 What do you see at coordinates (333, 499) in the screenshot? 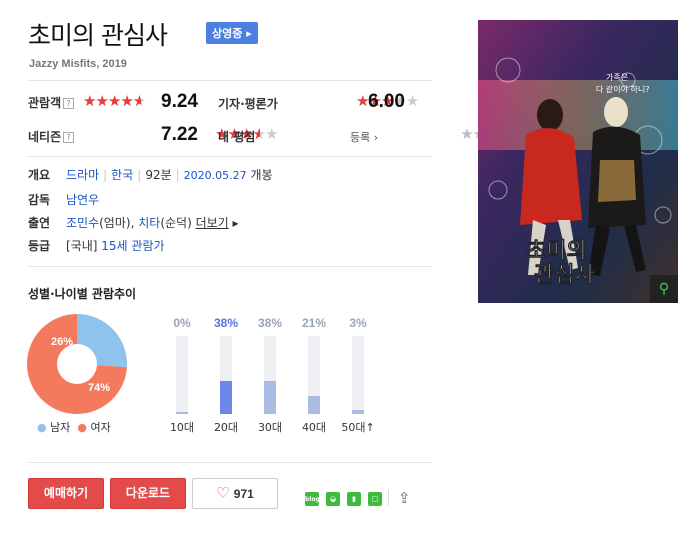
I see `band-icon: ◒` at bounding box center [333, 499].